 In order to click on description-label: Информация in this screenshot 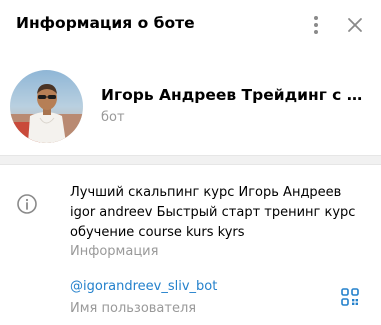, I will do `click(114, 251)`.